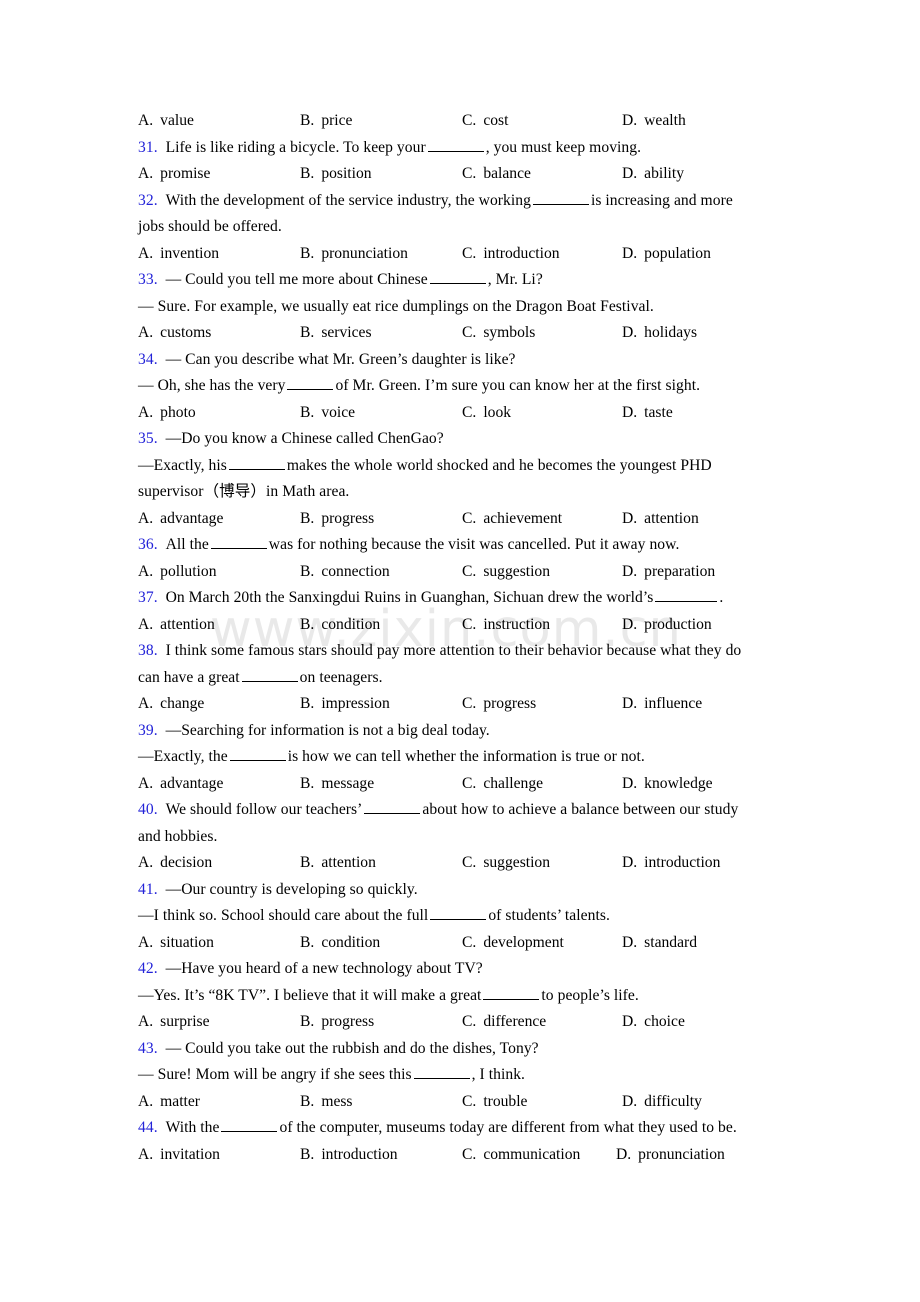 The height and width of the screenshot is (1302, 920). I want to click on option-b: B. message, so click(337, 784).